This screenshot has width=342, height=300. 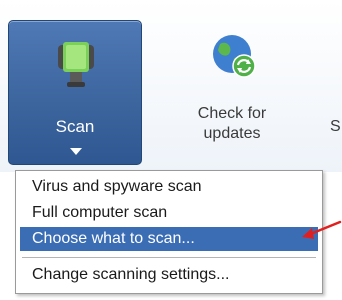 I want to click on menu-separator, so click(x=169, y=257).